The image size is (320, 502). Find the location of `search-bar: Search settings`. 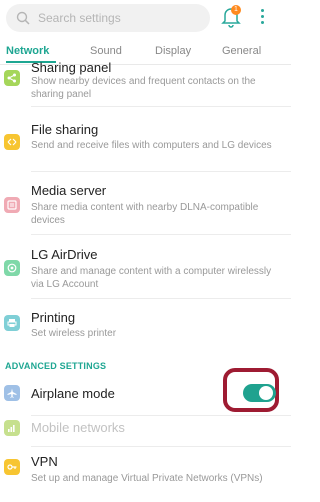

search-bar: Search settings is located at coordinates (108, 18).